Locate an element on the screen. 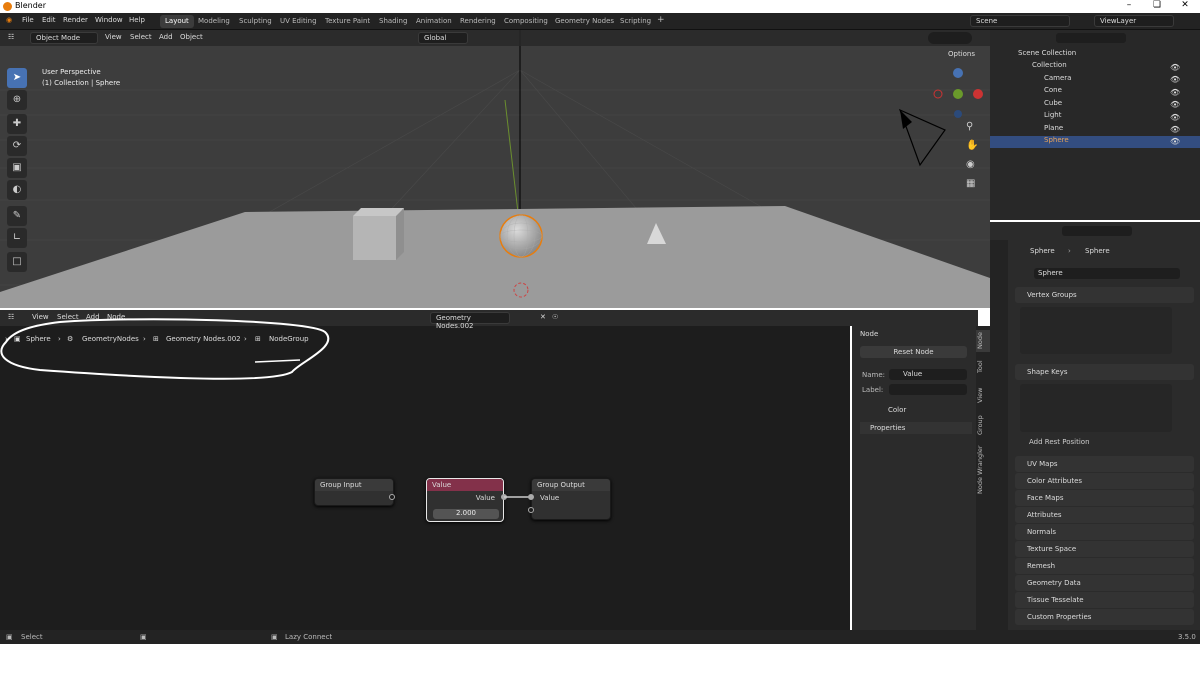 This screenshot has width=1200, height=674. select-mode-buttons is located at coordinates (58, 55).